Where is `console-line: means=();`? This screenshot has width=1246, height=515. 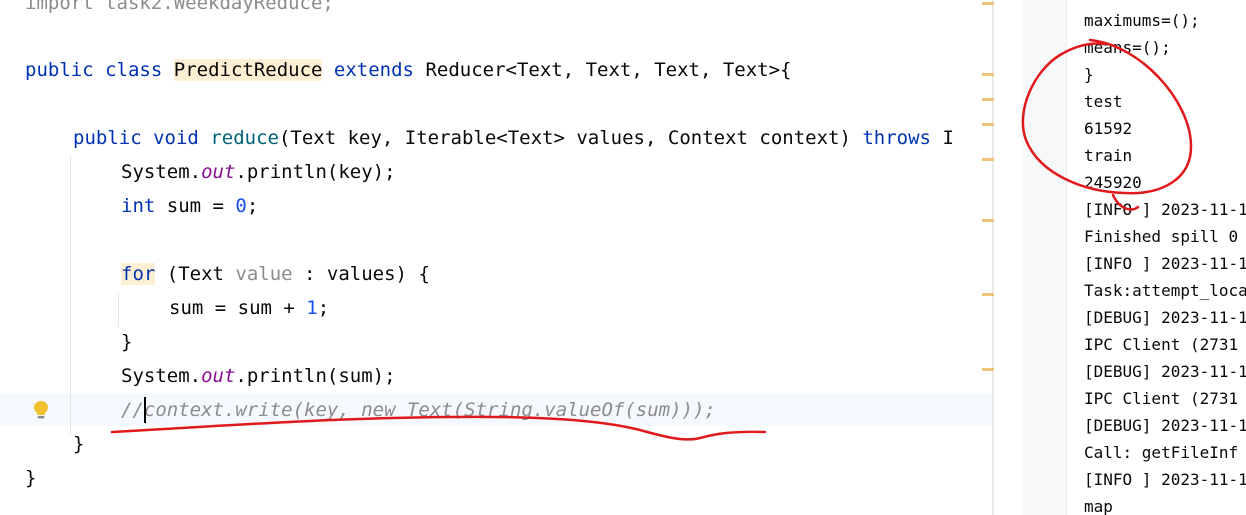 console-line: means=(); is located at coordinates (1127, 47).